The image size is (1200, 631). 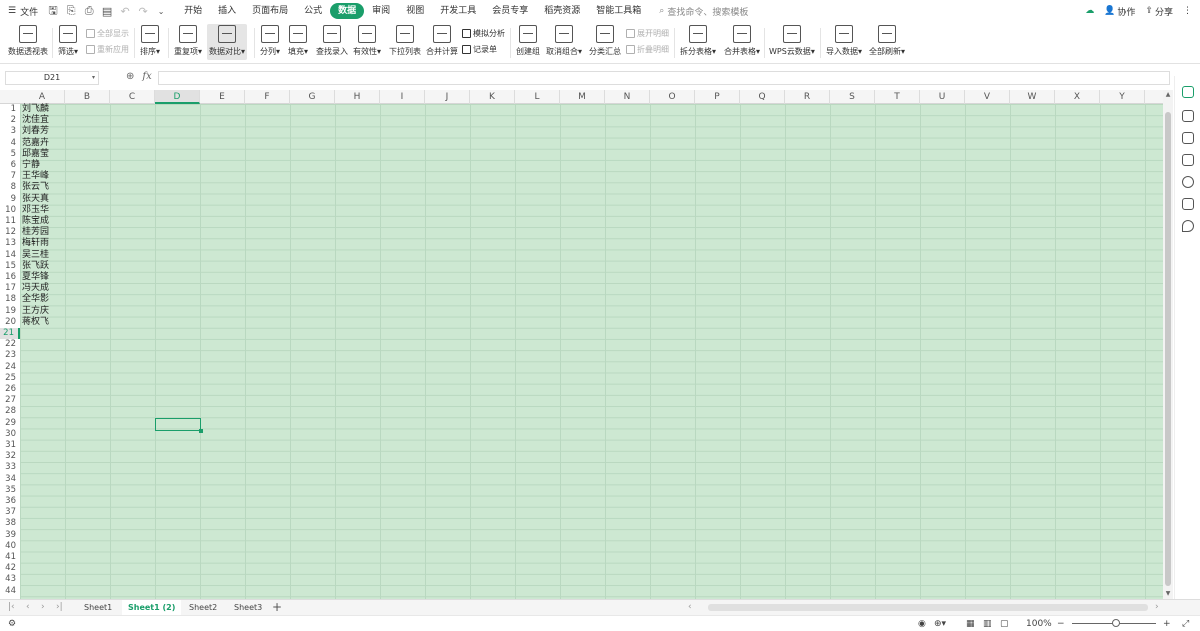 I want to click on import-data-button: 导入数据▾, so click(x=844, y=41).